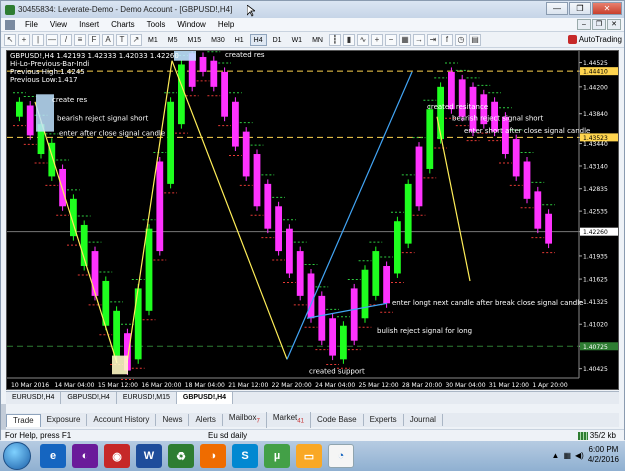 The height and width of the screenshot is (471, 625). I want to click on tile-windows-icon: ▦, so click(404, 39).